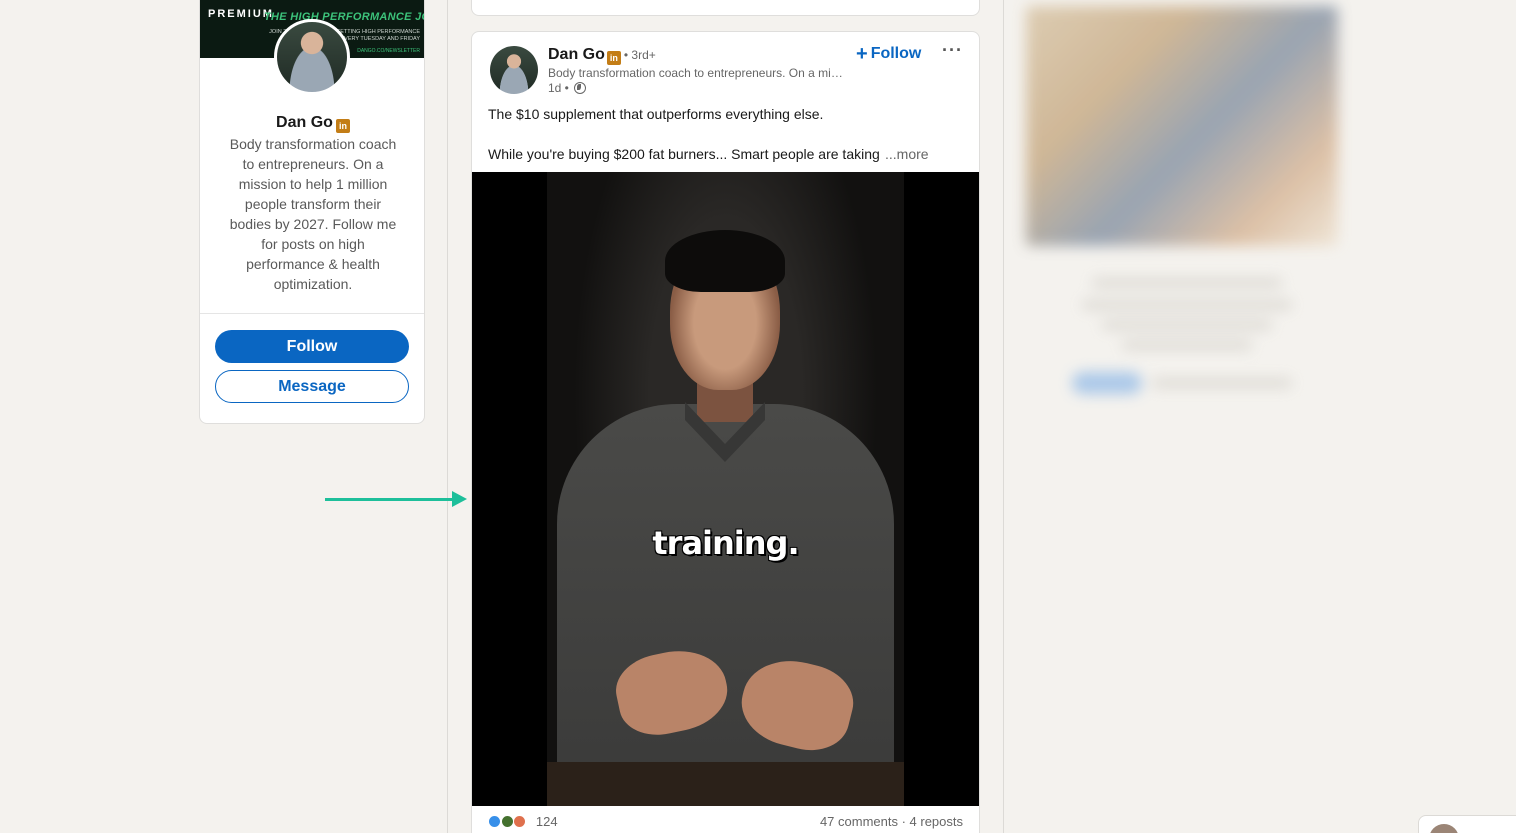  What do you see at coordinates (558, 88) in the screenshot?
I see `post-time-text: 1d •` at bounding box center [558, 88].